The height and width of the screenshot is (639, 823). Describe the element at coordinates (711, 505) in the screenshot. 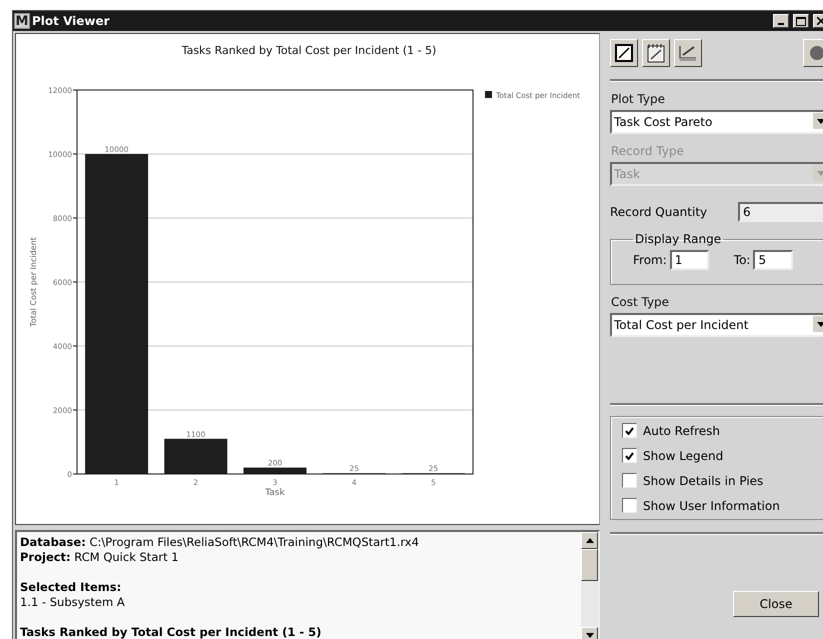

I see `checkbox-label: Show User Information` at that location.